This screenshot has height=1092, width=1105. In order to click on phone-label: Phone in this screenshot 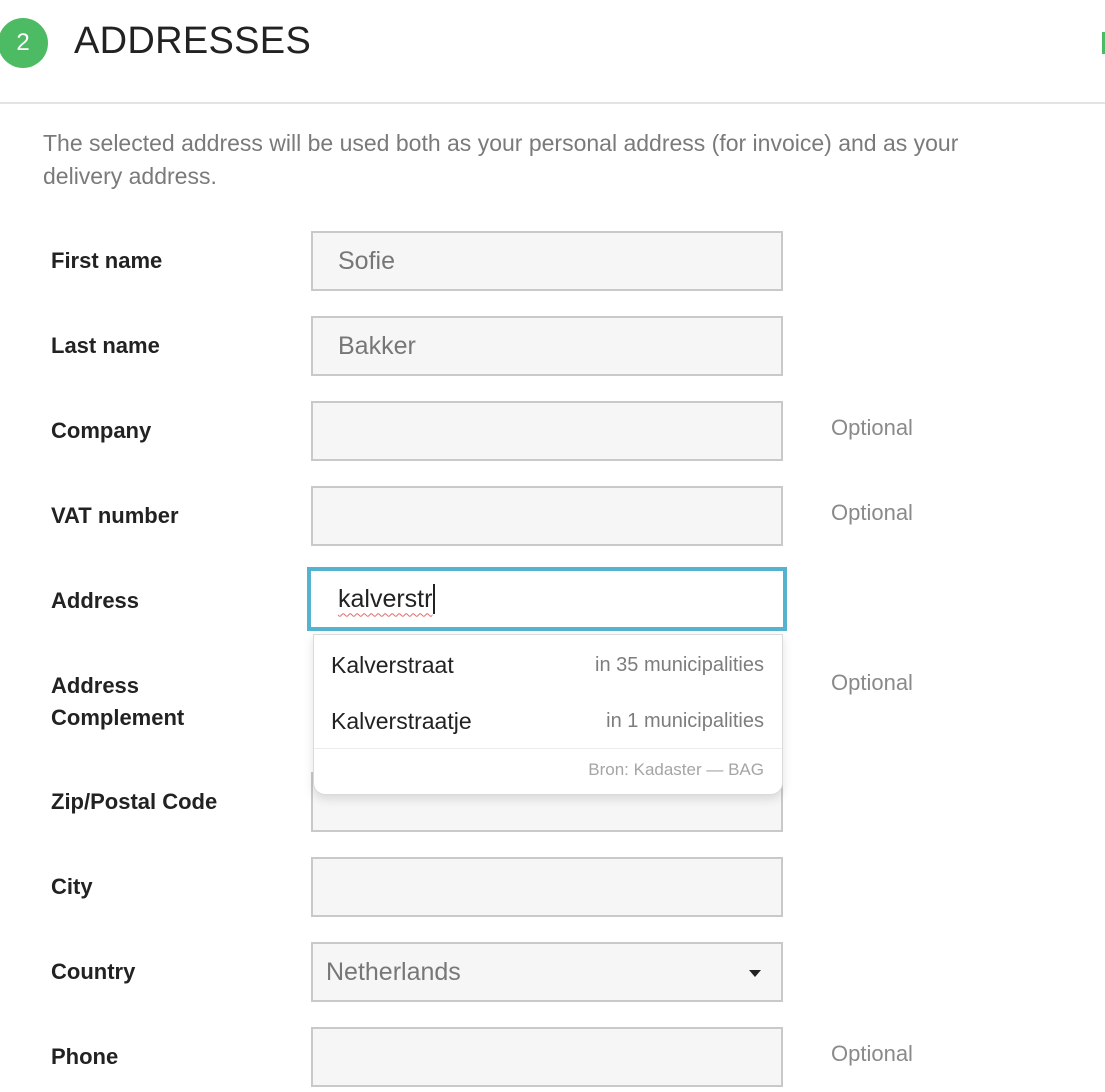, I will do `click(85, 1056)`.